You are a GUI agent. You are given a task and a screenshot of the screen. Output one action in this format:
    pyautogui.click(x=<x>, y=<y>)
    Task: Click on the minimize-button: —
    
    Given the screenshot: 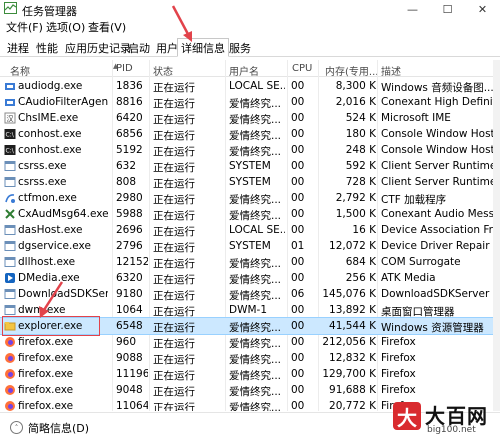 What is the action you would take?
    pyautogui.click(x=412, y=9)
    